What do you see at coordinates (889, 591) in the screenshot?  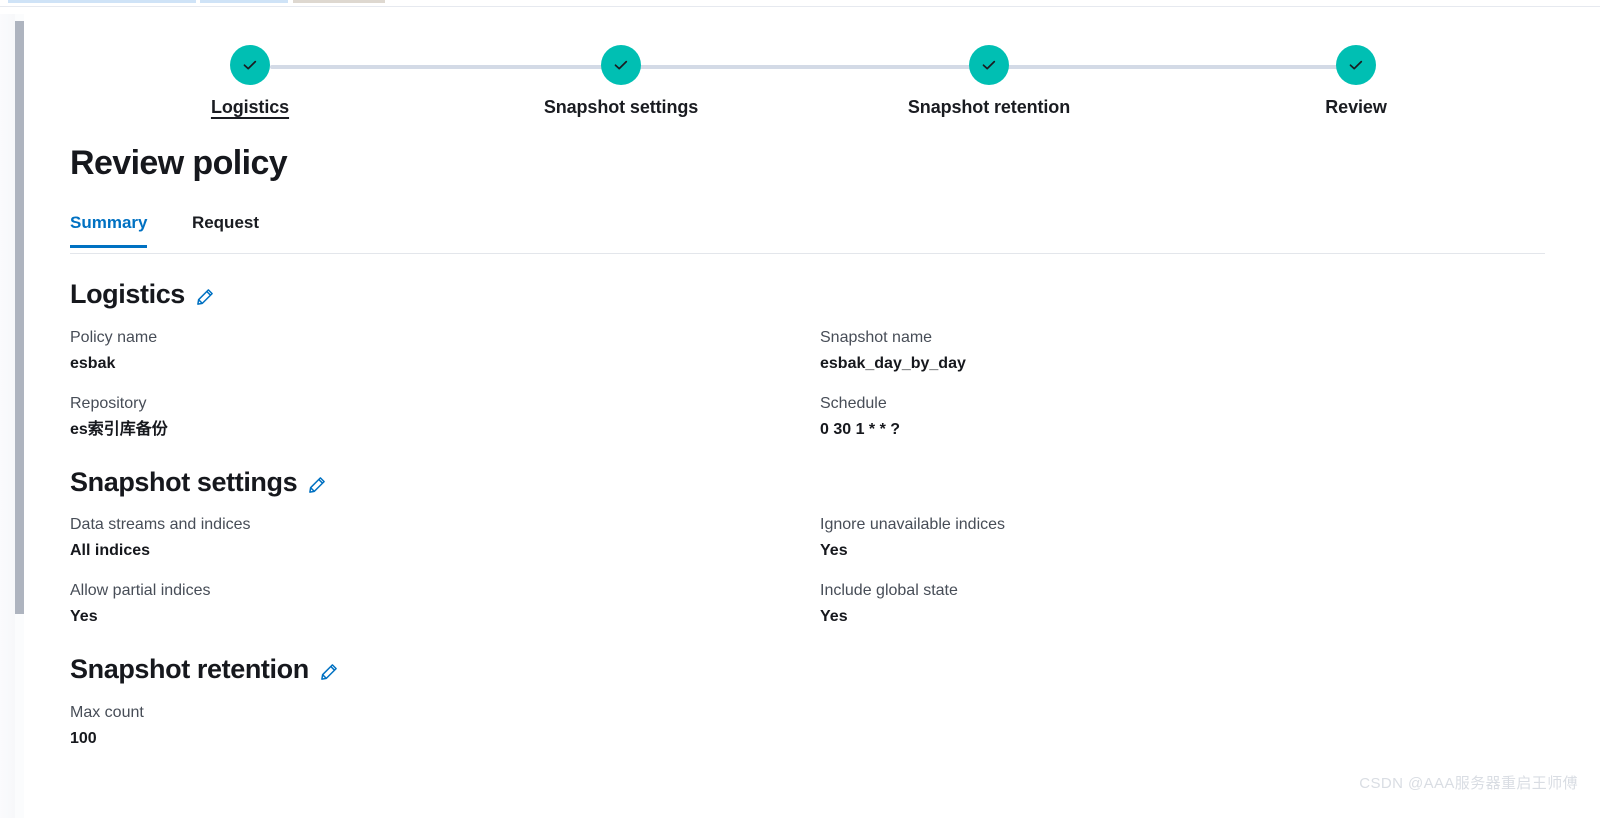 I see `field-label: Include global state` at bounding box center [889, 591].